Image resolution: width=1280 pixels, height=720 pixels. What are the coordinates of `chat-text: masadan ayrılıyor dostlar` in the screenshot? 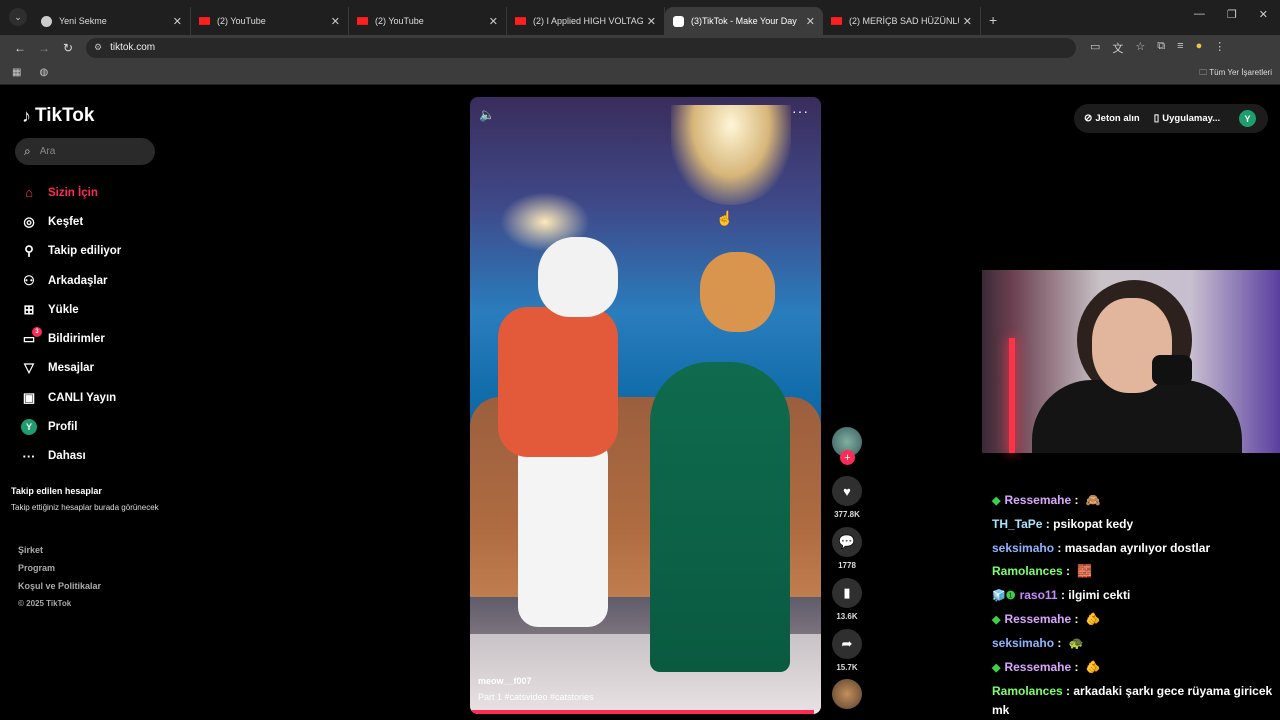 It's located at (1137, 547).